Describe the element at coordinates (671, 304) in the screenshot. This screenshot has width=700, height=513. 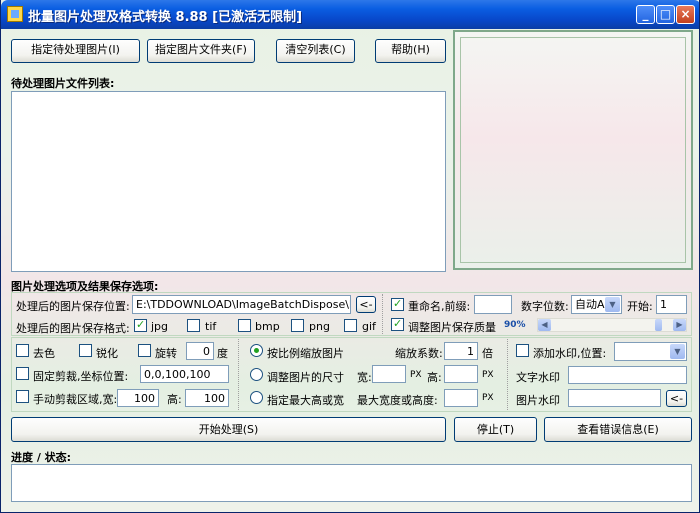
I see `start-number-input: 1` at that location.